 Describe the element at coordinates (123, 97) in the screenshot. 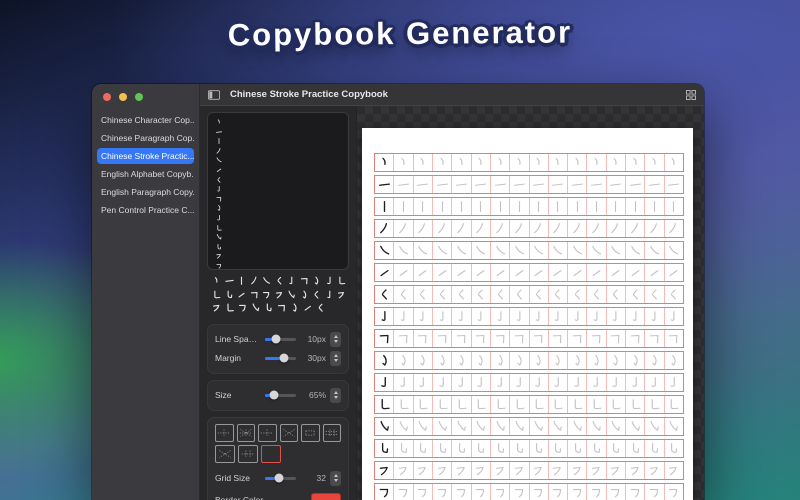

I see `minimize-button` at that location.